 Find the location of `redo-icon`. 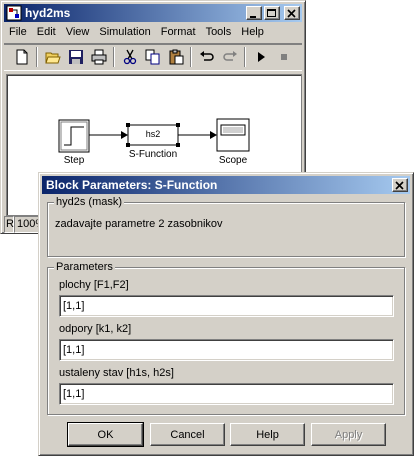

redo-icon is located at coordinates (229, 56).